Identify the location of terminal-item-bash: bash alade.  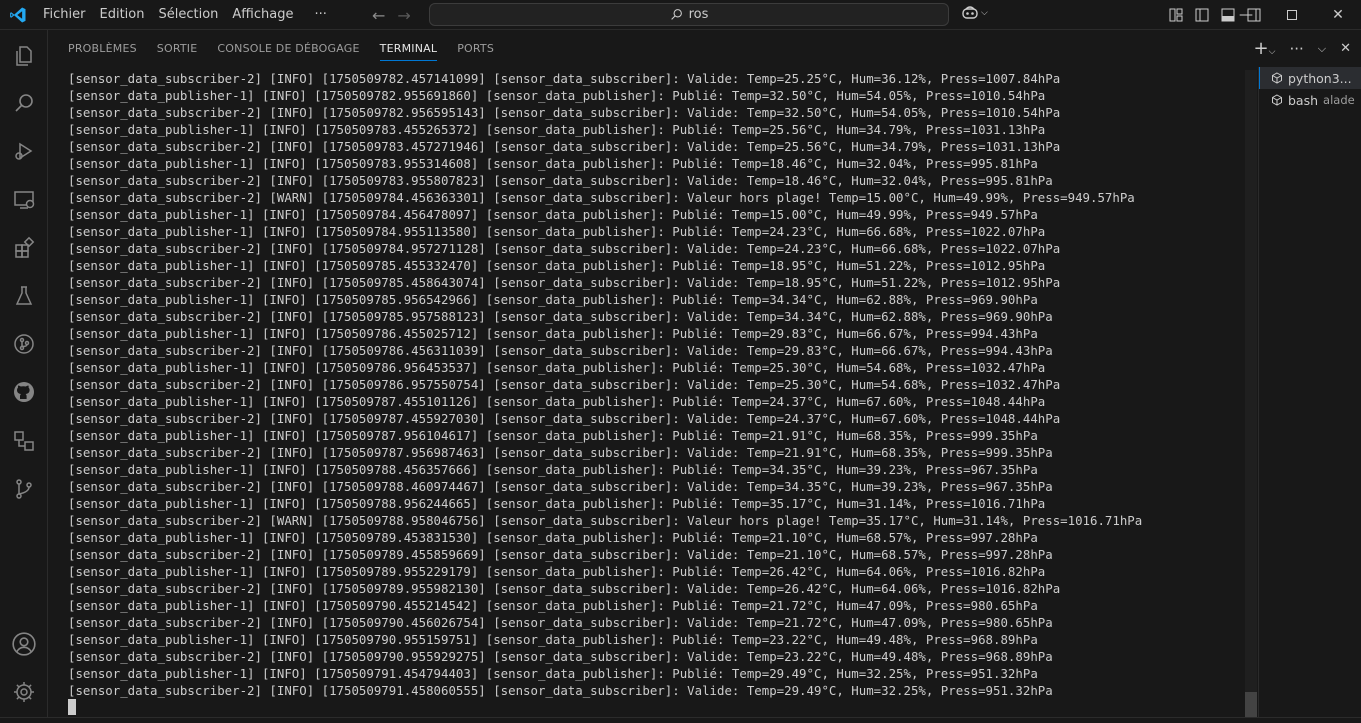
(1310, 100).